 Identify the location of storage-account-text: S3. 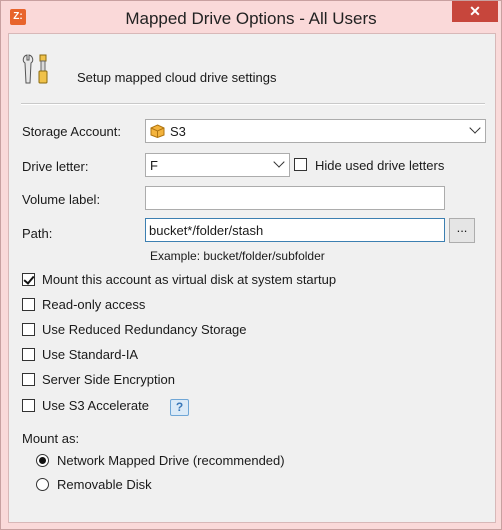
(178, 131).